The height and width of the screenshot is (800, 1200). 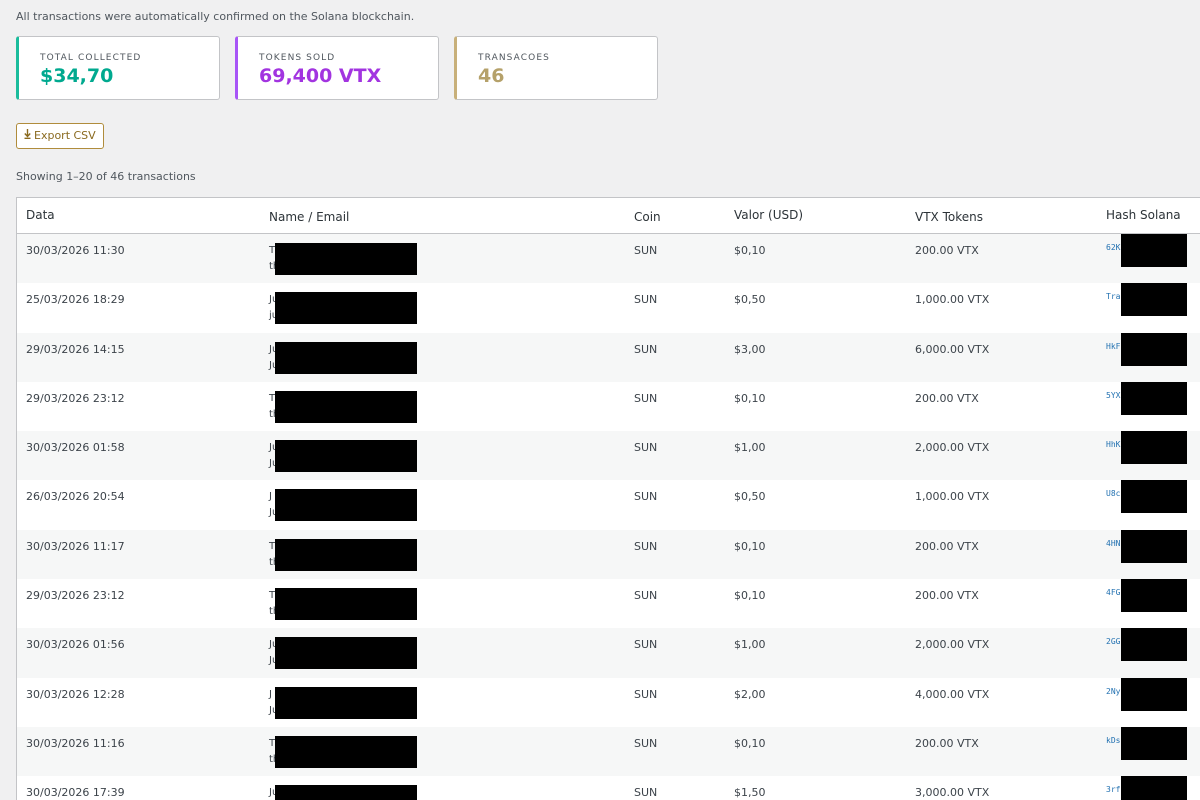 What do you see at coordinates (750, 793) in the screenshot?
I see `row-value: $1,50` at bounding box center [750, 793].